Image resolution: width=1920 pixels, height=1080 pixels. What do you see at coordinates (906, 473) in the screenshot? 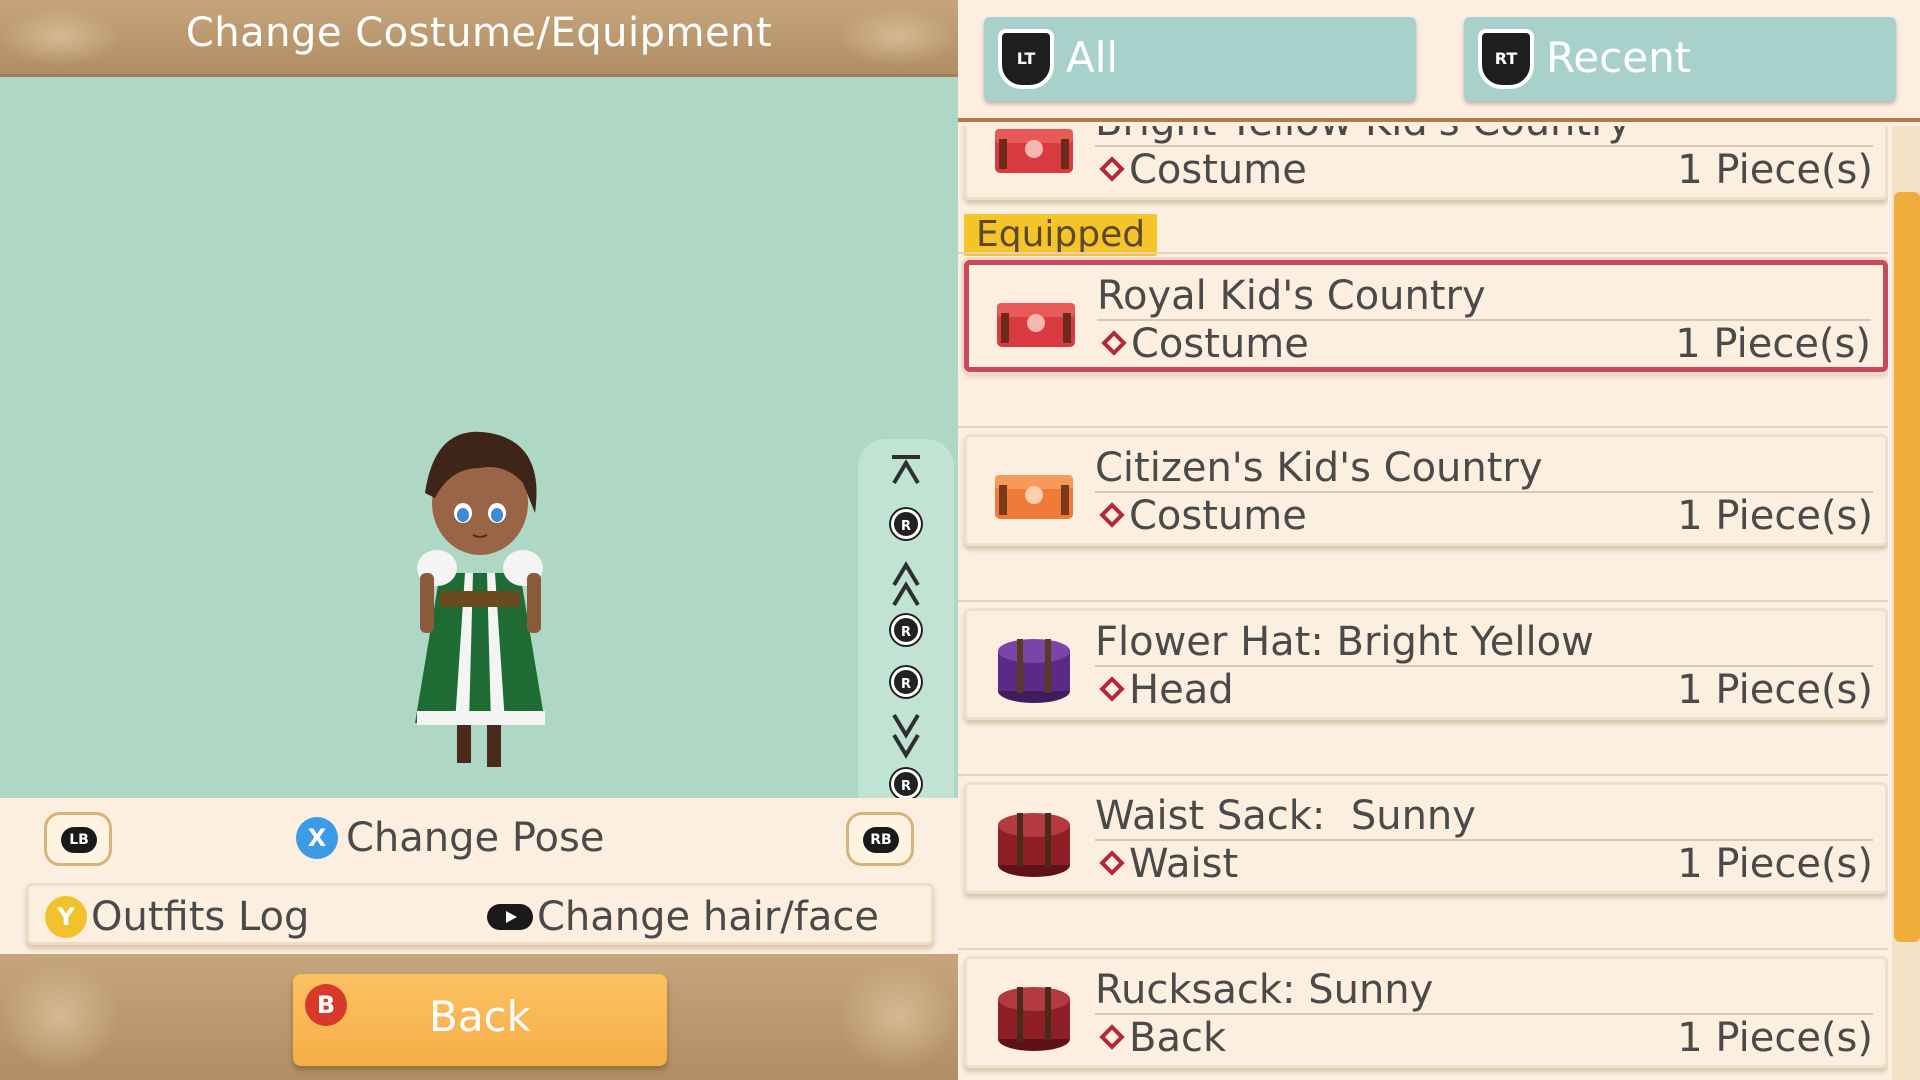
I see `scroll-top-icon` at bounding box center [906, 473].